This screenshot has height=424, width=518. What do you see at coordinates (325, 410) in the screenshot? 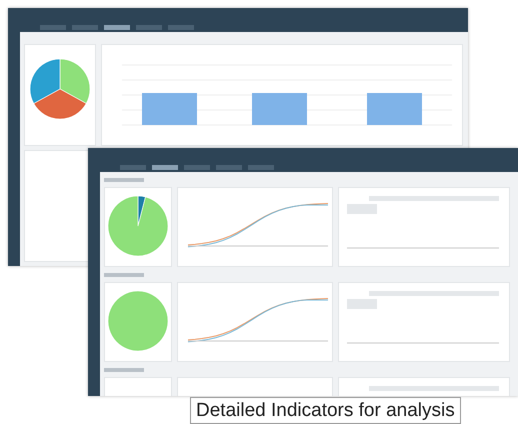
I see `caption: Detailed Indicators for analysis` at bounding box center [325, 410].